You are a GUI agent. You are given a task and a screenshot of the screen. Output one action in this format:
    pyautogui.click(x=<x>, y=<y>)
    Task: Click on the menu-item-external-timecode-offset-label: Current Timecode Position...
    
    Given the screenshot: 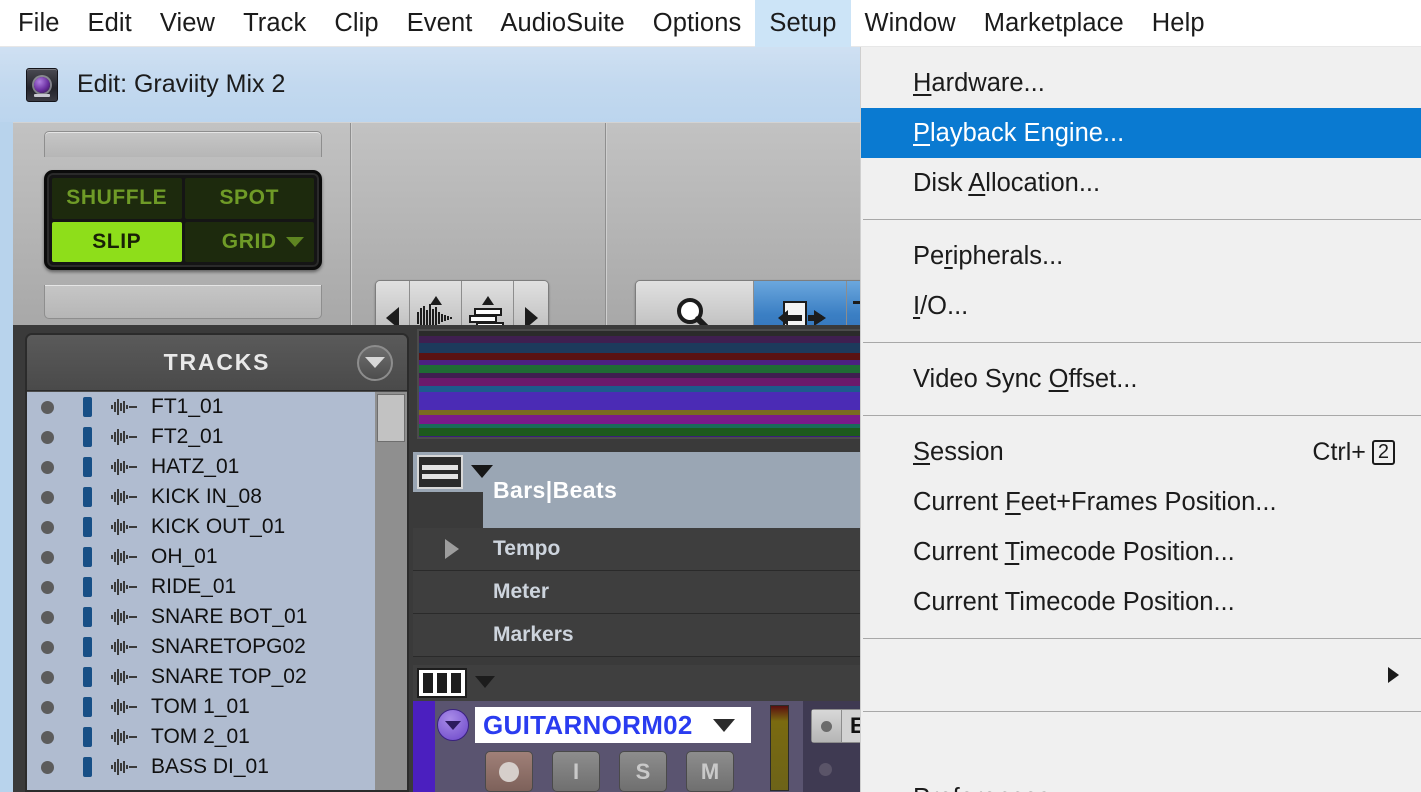 What is the action you would take?
    pyautogui.click(x=1074, y=601)
    